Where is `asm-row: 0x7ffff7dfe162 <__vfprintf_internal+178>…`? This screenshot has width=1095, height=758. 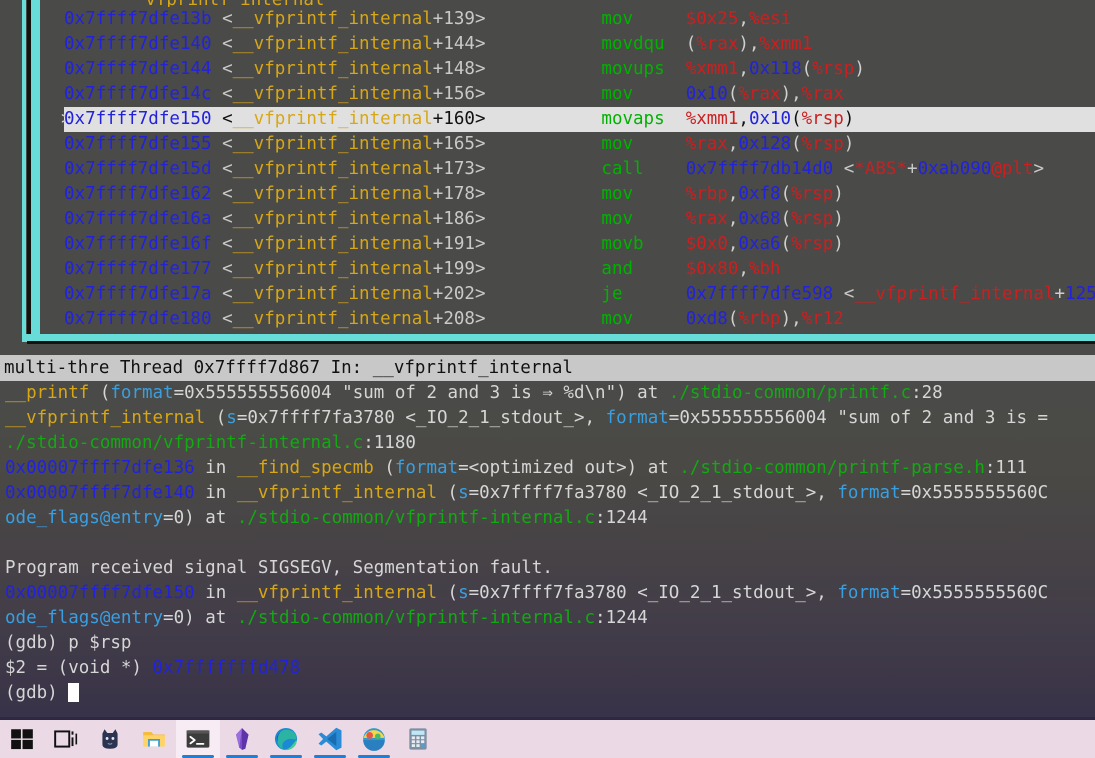 asm-row: 0x7ffff7dfe162 <__vfprintf_internal+178>… is located at coordinates (567, 194).